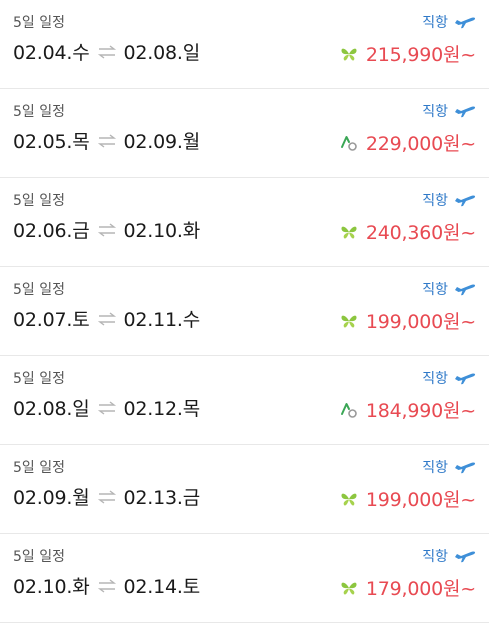  I want to click on travel-dates: 02.04.수 02.08.일, so click(106, 51).